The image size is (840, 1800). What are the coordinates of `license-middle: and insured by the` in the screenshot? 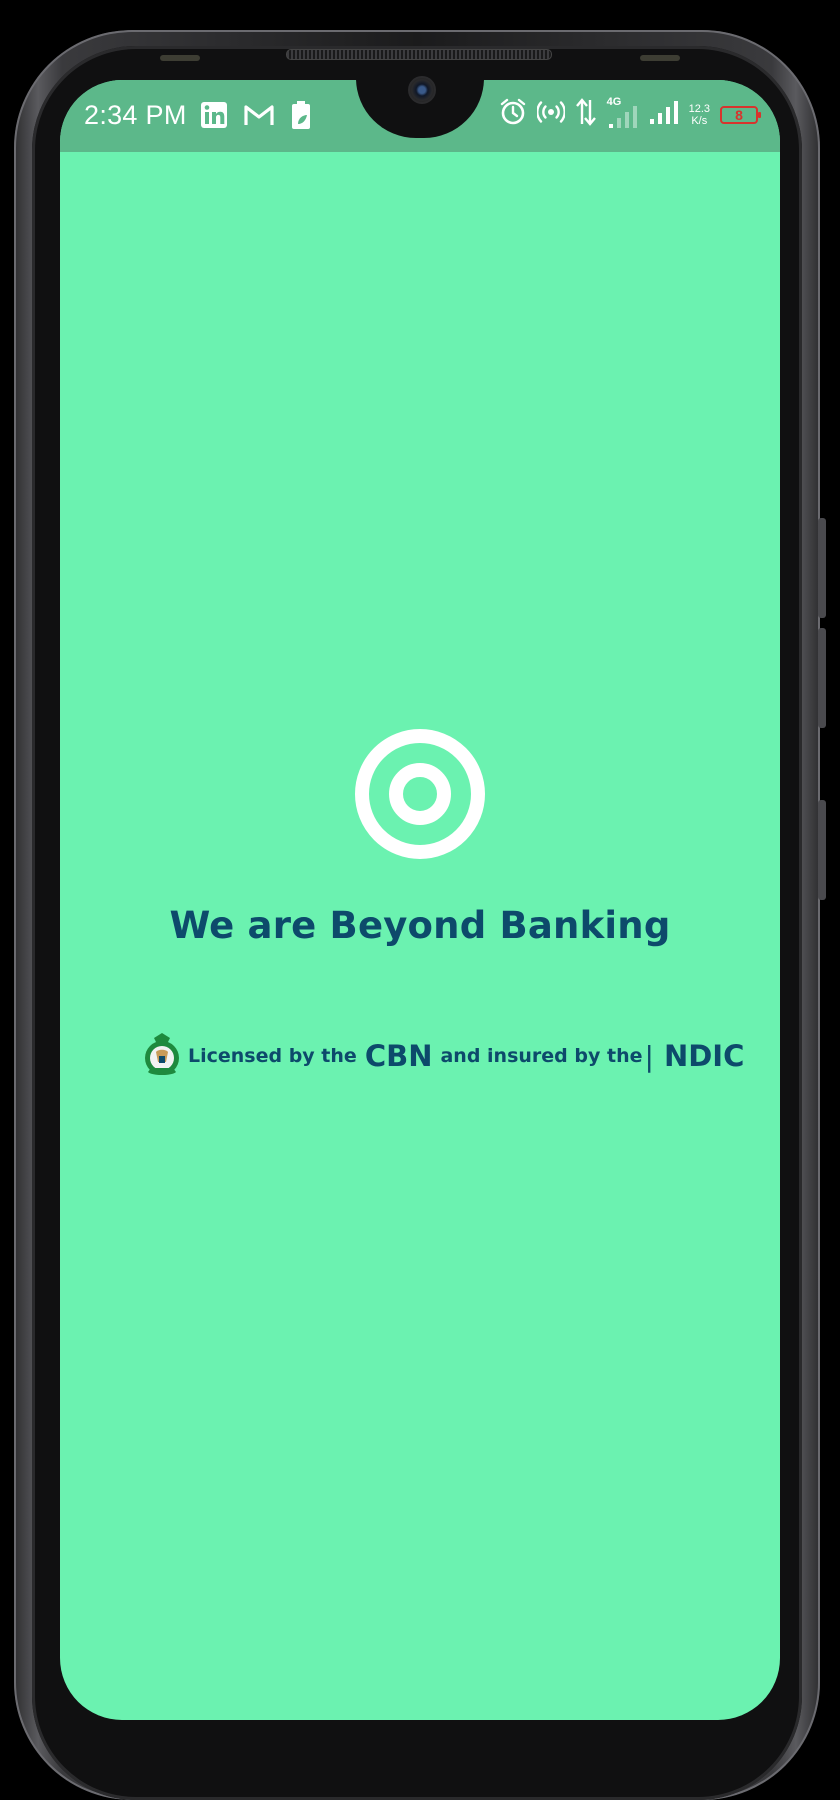 It's located at (541, 1056).